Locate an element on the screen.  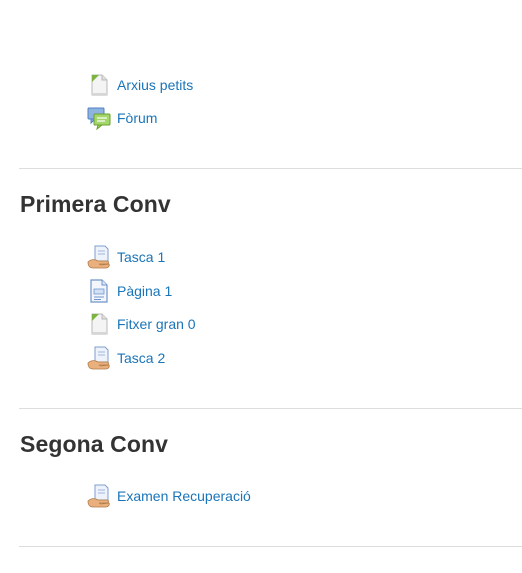
activity-fitxer-gran-0: Fitxer gran 0 is located at coordinates (141, 324).